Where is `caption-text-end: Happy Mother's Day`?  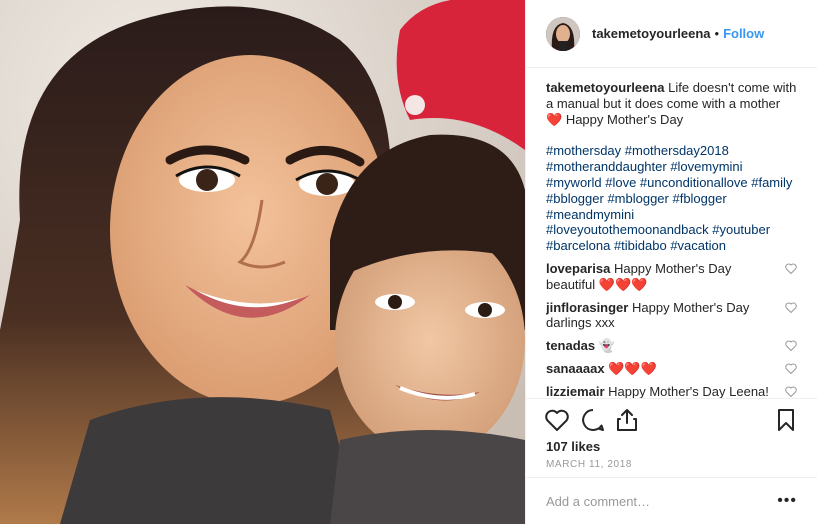
caption-text-end: Happy Mother's Day is located at coordinates (624, 119).